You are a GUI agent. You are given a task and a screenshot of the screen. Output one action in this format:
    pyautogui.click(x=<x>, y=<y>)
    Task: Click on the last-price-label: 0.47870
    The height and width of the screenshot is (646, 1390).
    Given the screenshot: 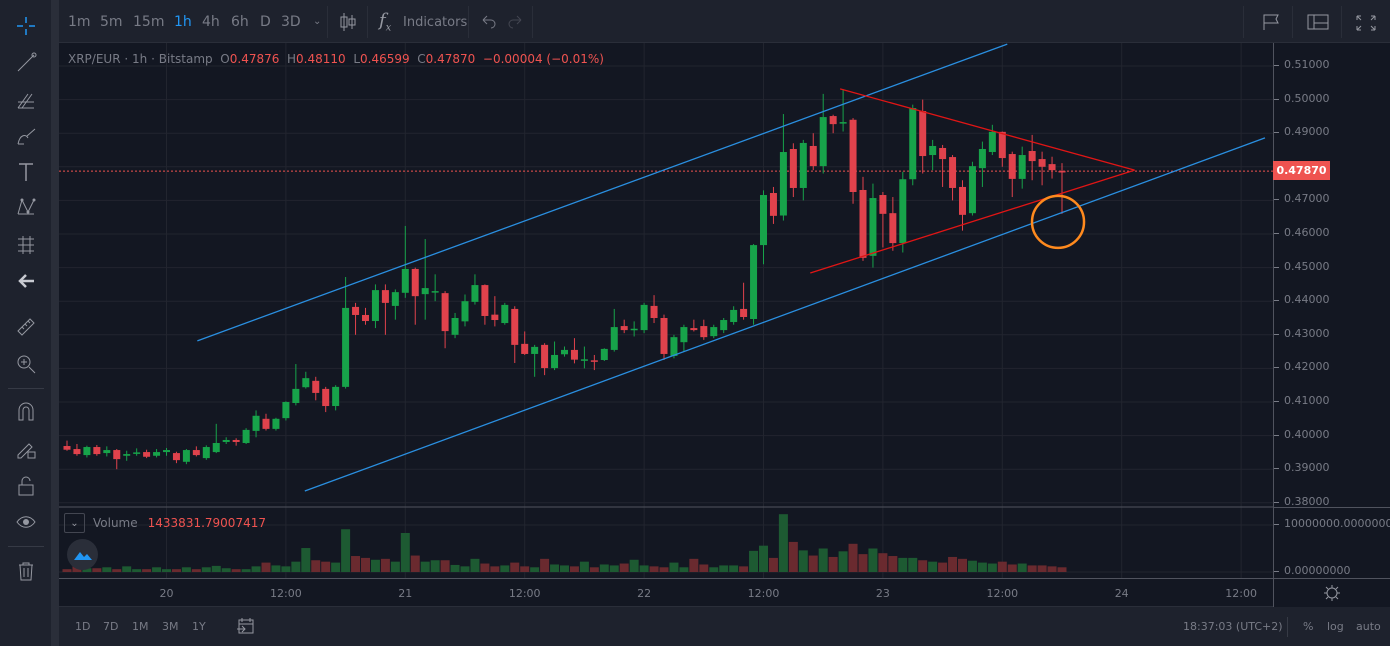 What is the action you would take?
    pyautogui.click(x=1301, y=170)
    